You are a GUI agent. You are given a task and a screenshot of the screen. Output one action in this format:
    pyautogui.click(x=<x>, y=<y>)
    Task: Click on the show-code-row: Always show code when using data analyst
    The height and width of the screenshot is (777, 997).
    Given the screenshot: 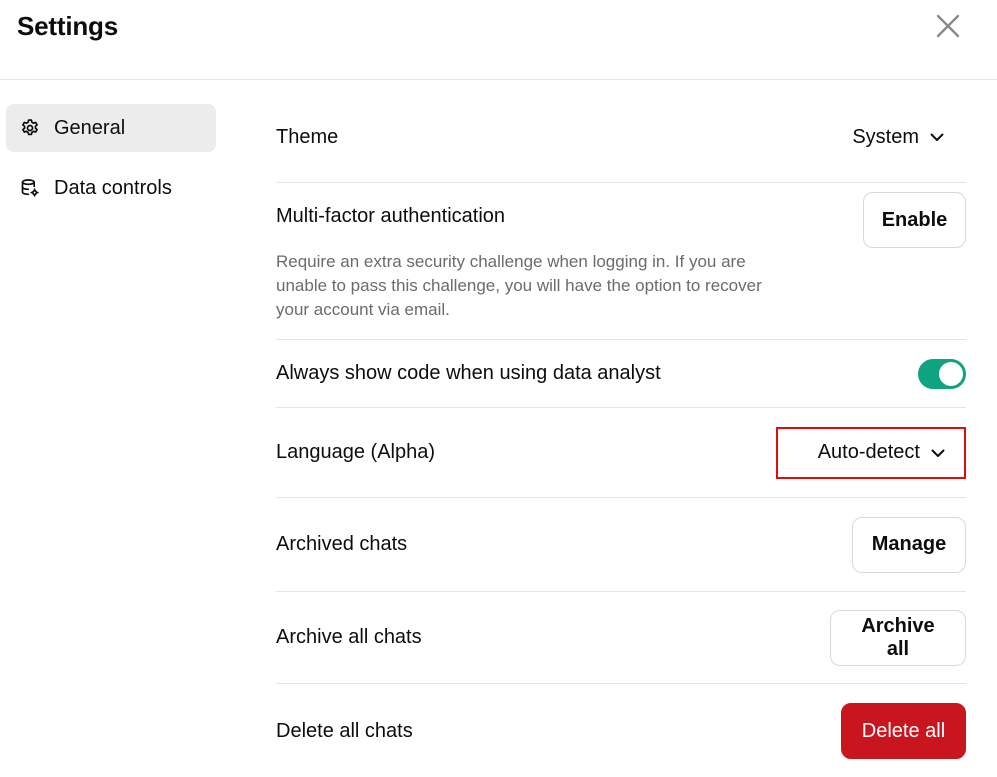 What is the action you would take?
    pyautogui.click(x=621, y=374)
    